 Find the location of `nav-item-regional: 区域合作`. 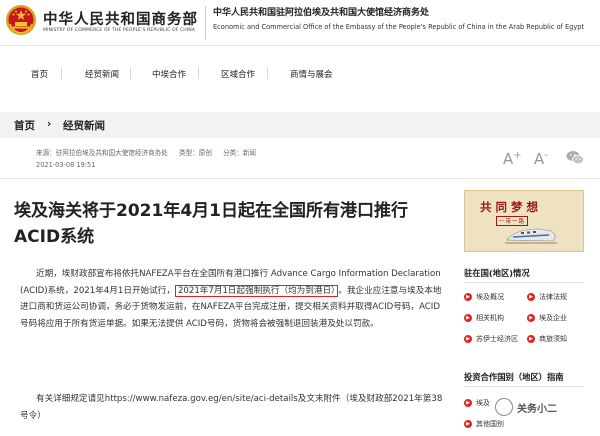

nav-item-regional: 区域合作 is located at coordinates (238, 74).